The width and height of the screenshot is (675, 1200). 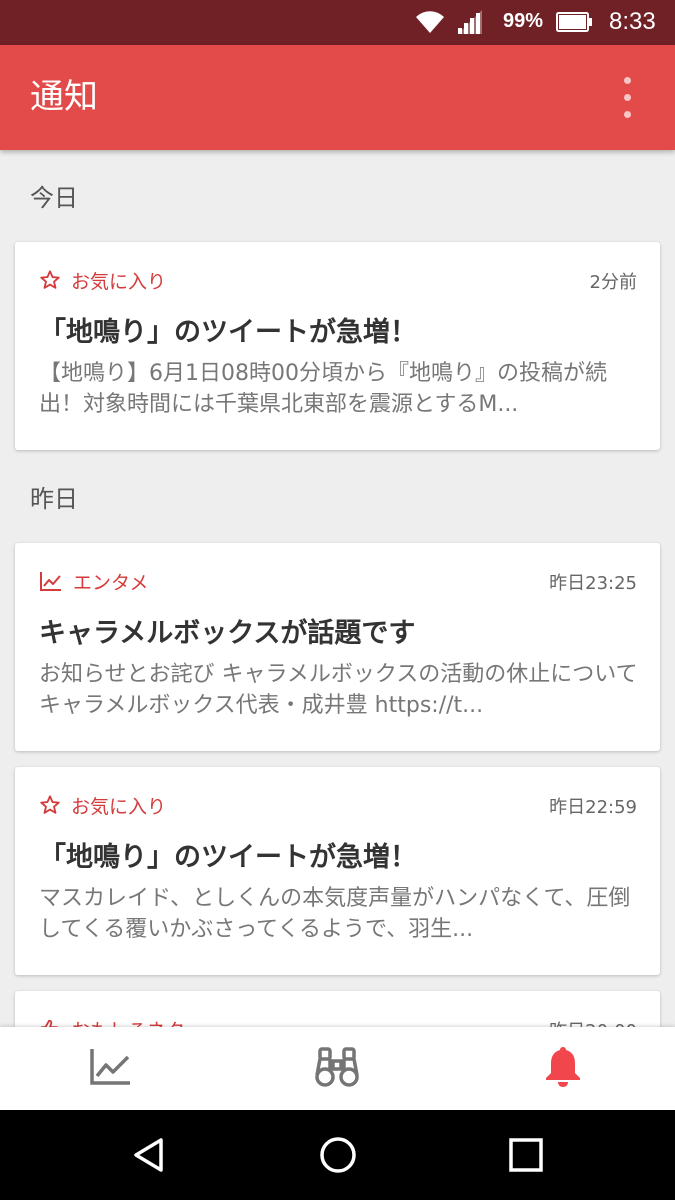 I want to click on card-timestamp: 昨日23:25, so click(x=593, y=583).